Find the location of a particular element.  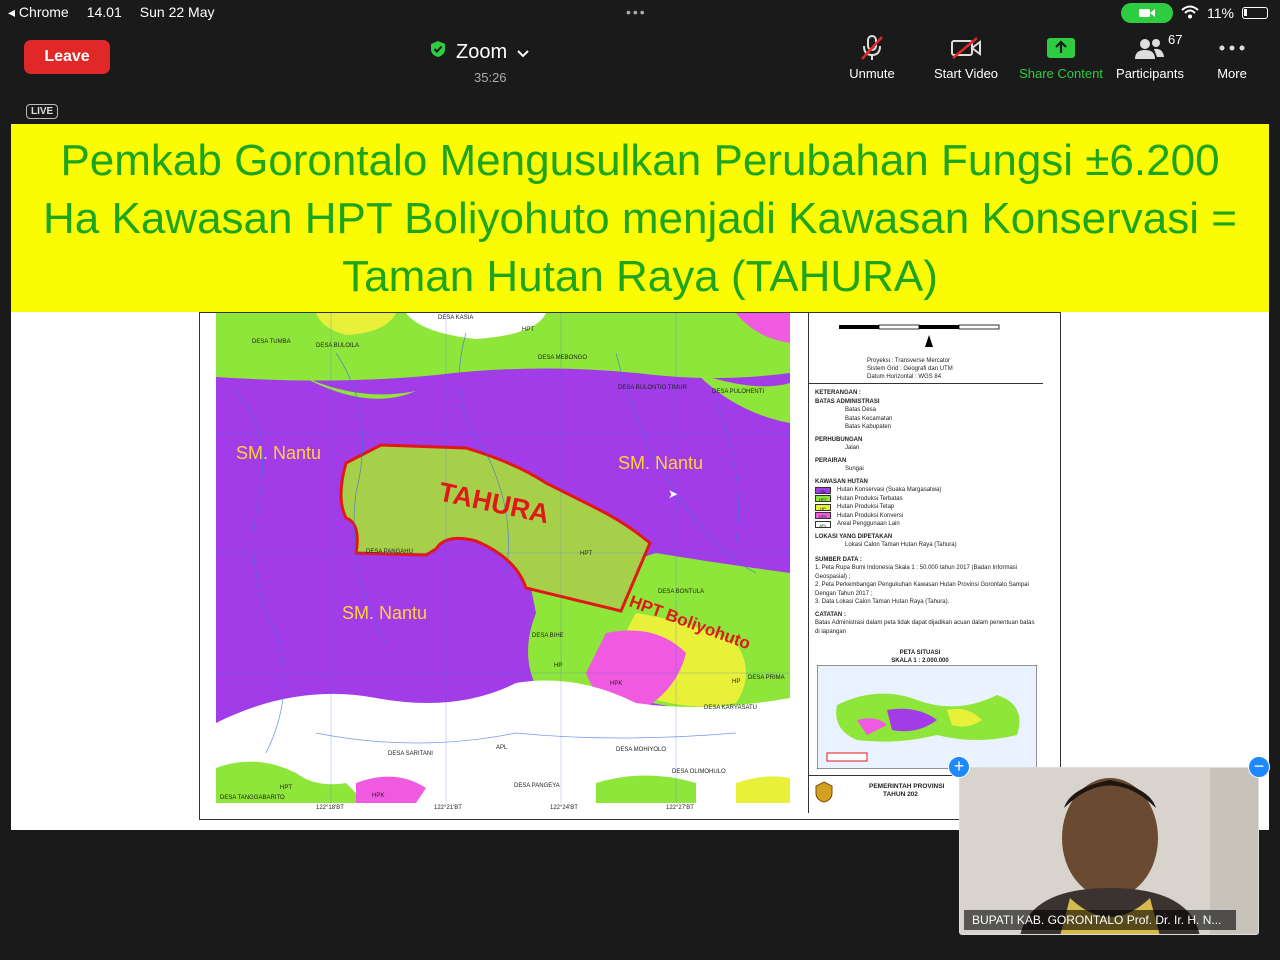

slide-title-line-3: Taman Hutan Raya (TAHURA) is located at coordinates (640, 276).